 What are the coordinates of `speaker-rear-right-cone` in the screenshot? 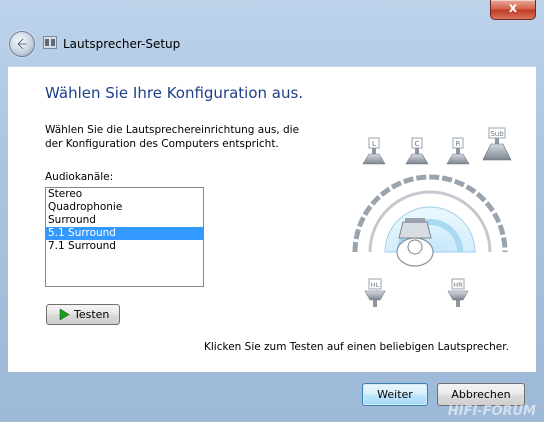 It's located at (458, 295).